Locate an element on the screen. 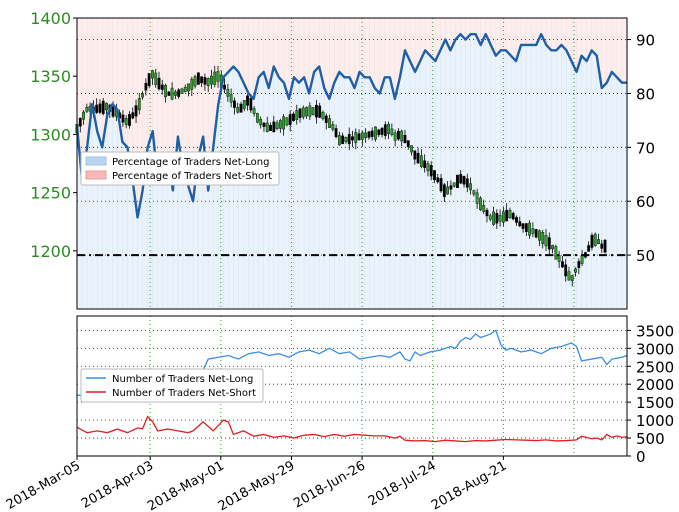 This screenshot has height=512, width=679. left-tick-label: 1400 is located at coordinates (50, 18).